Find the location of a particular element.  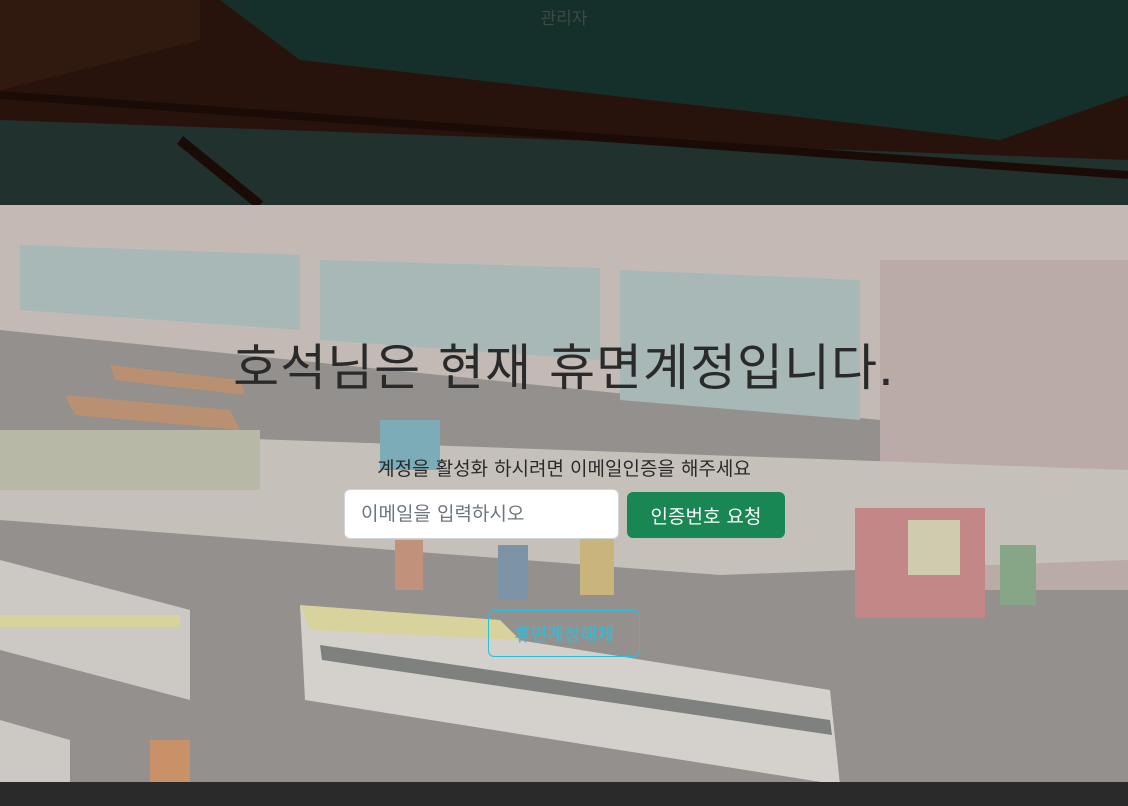

page-title: 호석님은 현재 휴면계정입니다. is located at coordinates (564, 368).